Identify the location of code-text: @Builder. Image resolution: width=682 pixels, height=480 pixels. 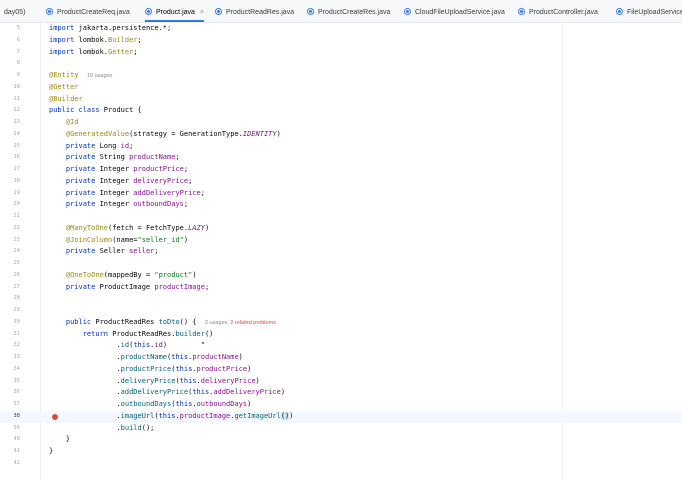
(66, 100).